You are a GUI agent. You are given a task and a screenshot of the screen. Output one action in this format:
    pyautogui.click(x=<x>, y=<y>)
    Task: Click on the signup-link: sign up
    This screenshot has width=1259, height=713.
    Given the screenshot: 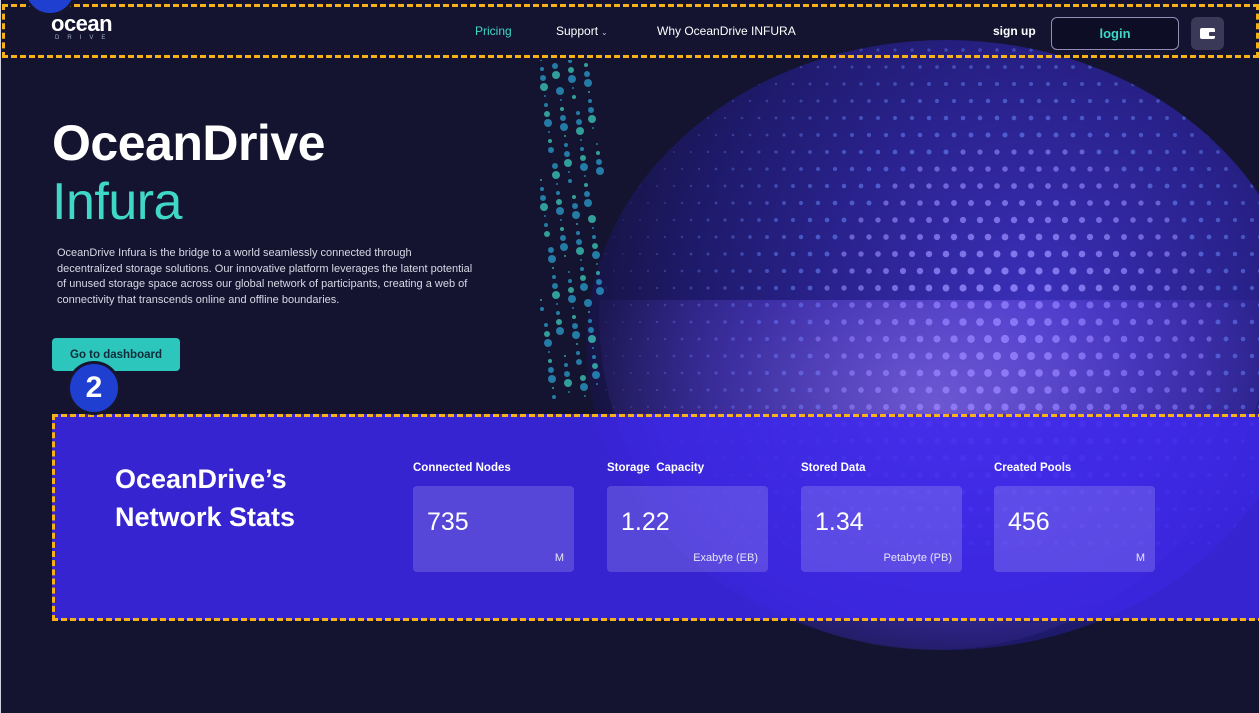 What is the action you would take?
    pyautogui.click(x=1014, y=31)
    